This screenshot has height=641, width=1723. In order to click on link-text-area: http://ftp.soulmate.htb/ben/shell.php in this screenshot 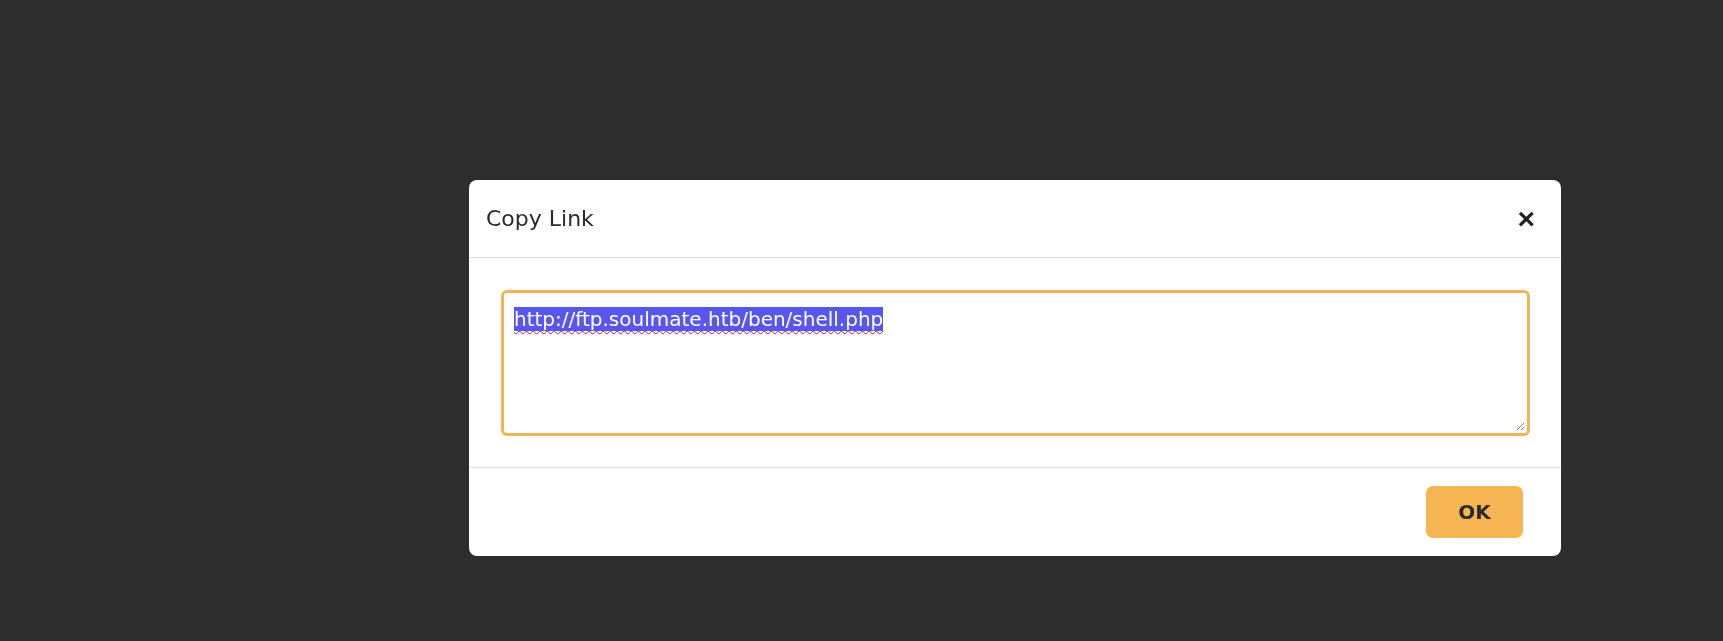, I will do `click(1015, 363)`.